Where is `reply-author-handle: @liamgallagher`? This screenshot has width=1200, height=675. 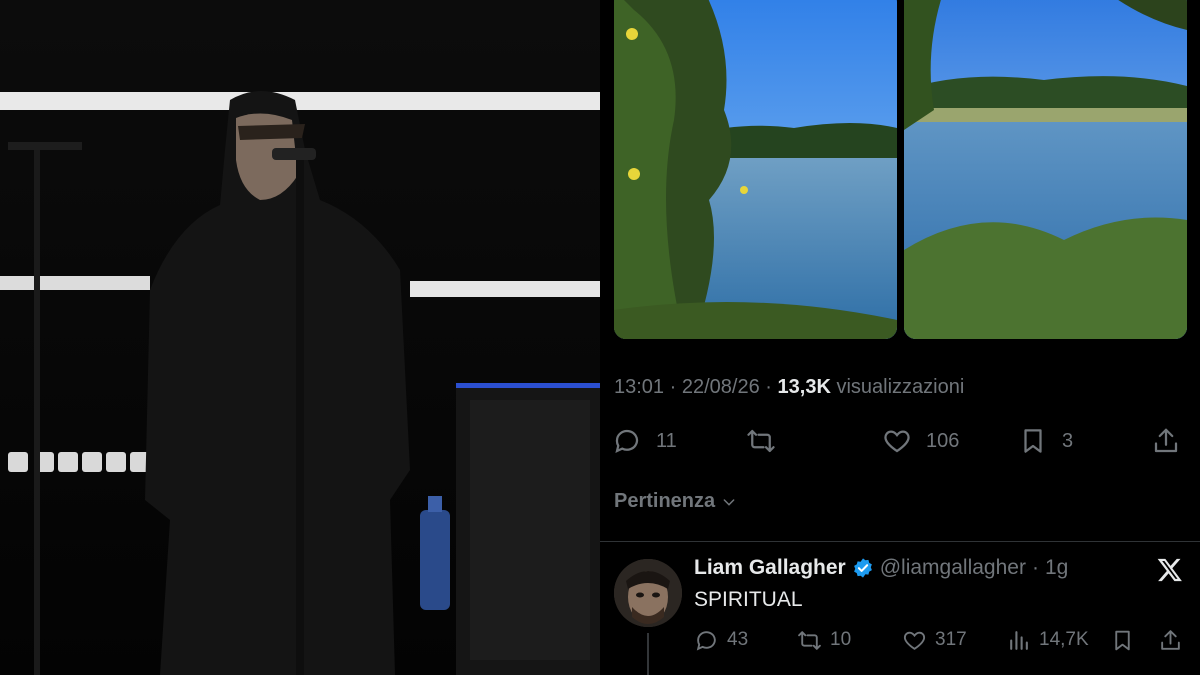 reply-author-handle: @liamgallagher is located at coordinates (953, 568).